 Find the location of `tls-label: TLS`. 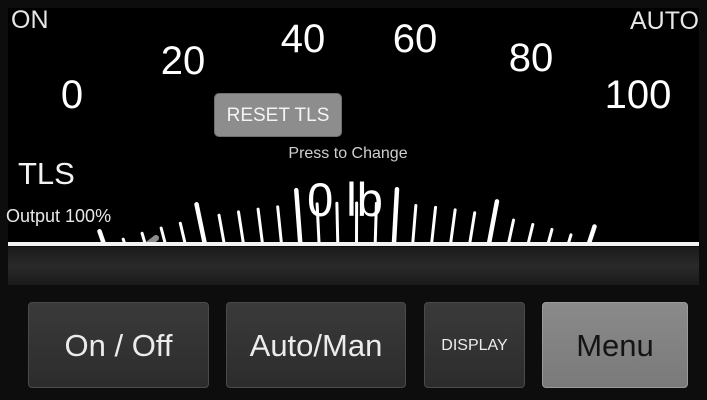

tls-label: TLS is located at coordinates (46, 173).